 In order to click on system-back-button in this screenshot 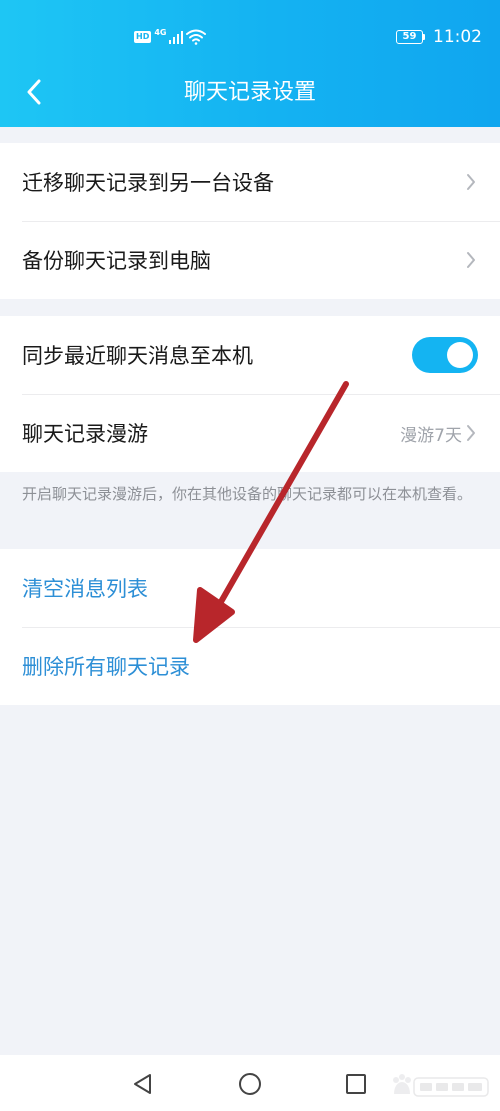, I will do `click(143, 1084)`.